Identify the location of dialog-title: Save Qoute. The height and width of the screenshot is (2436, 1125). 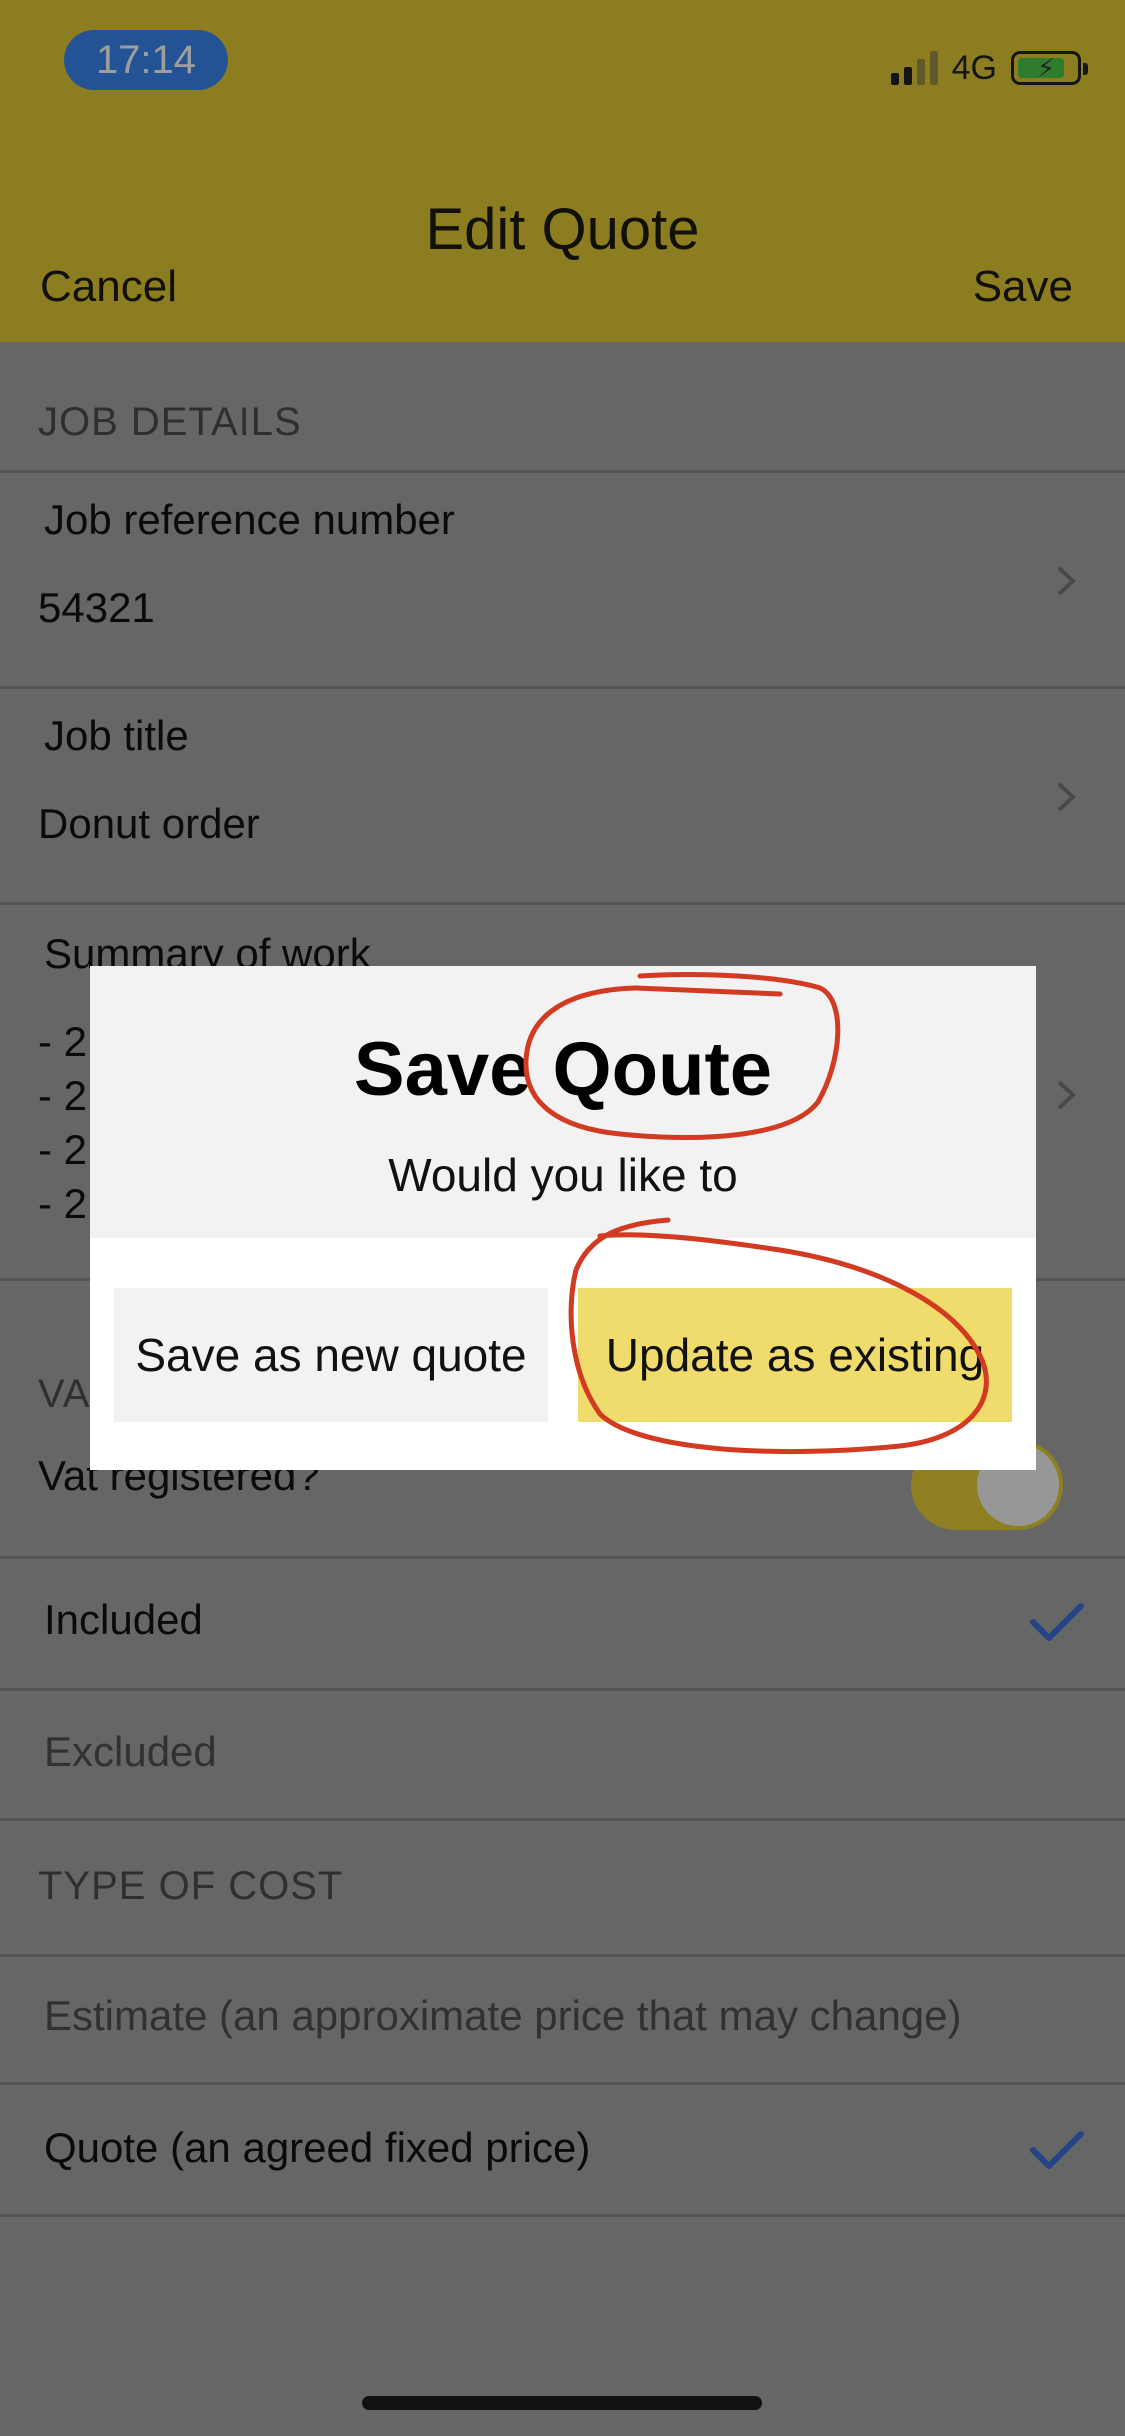
(563, 1069).